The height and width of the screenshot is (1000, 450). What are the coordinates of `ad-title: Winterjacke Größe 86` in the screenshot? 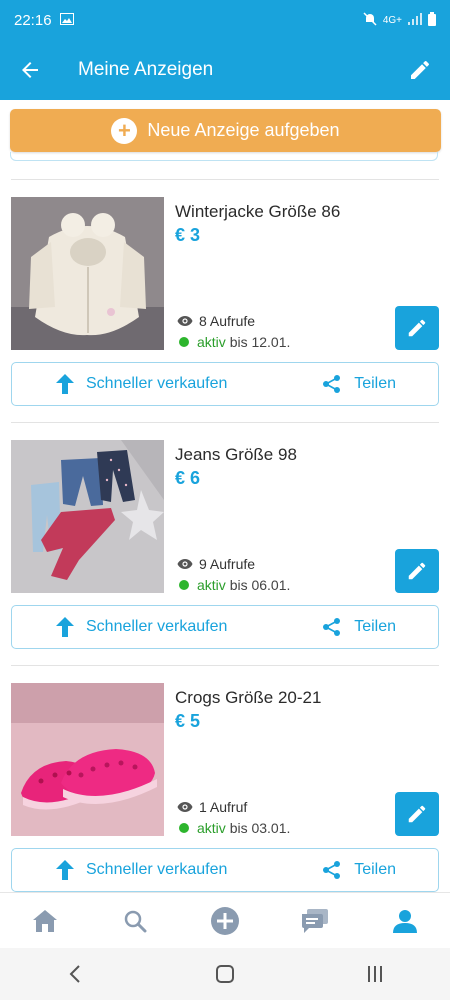 It's located at (257, 212).